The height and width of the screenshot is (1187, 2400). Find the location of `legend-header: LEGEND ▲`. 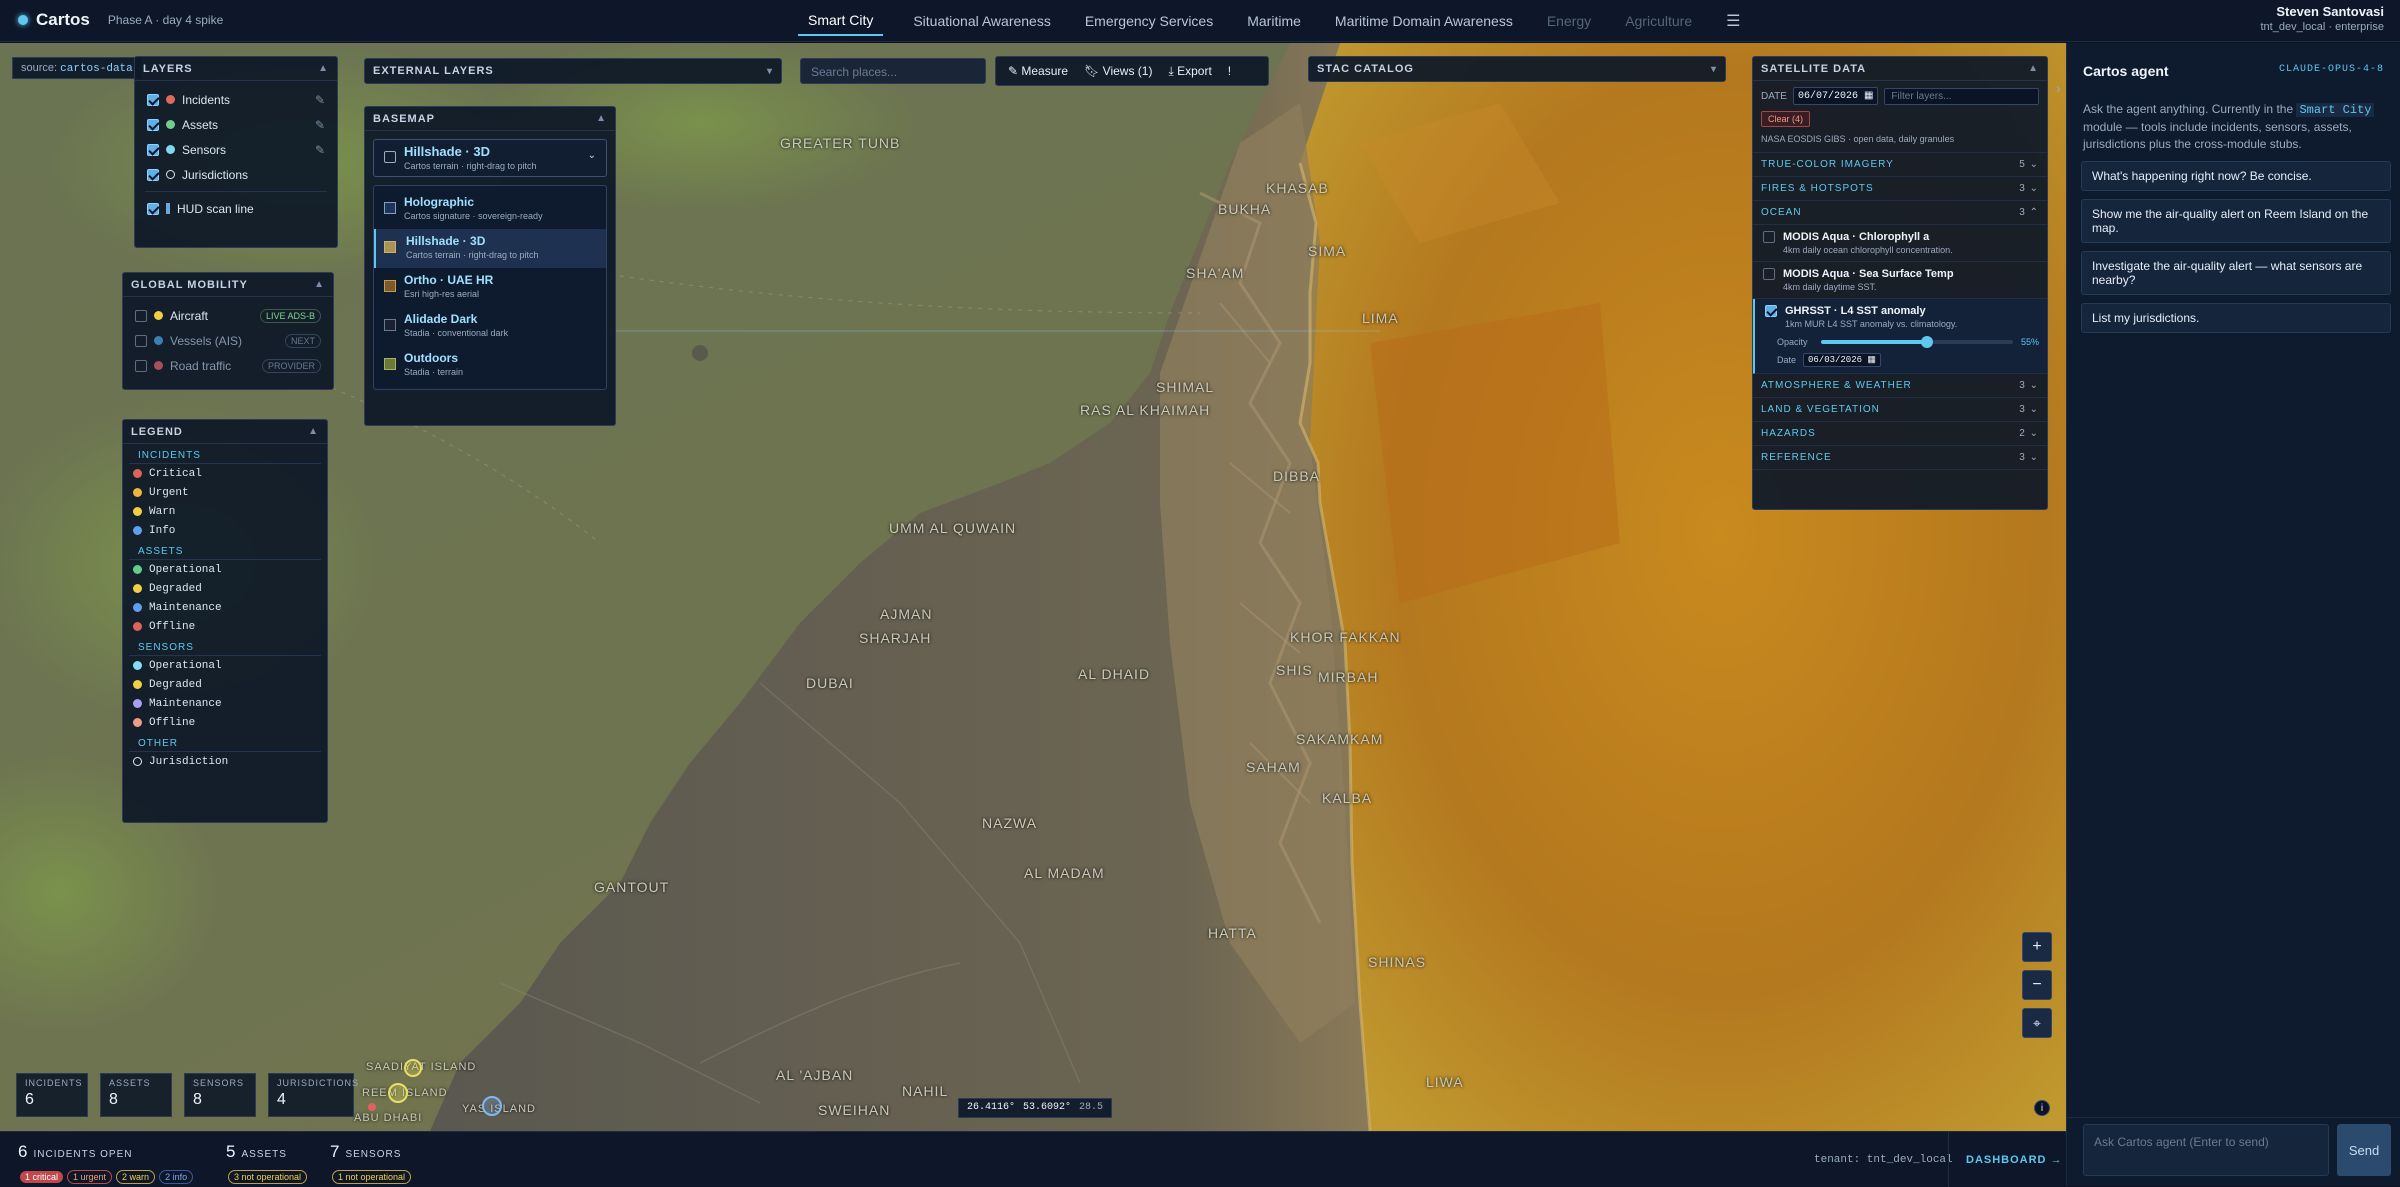

legend-header: LEGEND ▲ is located at coordinates (225, 432).